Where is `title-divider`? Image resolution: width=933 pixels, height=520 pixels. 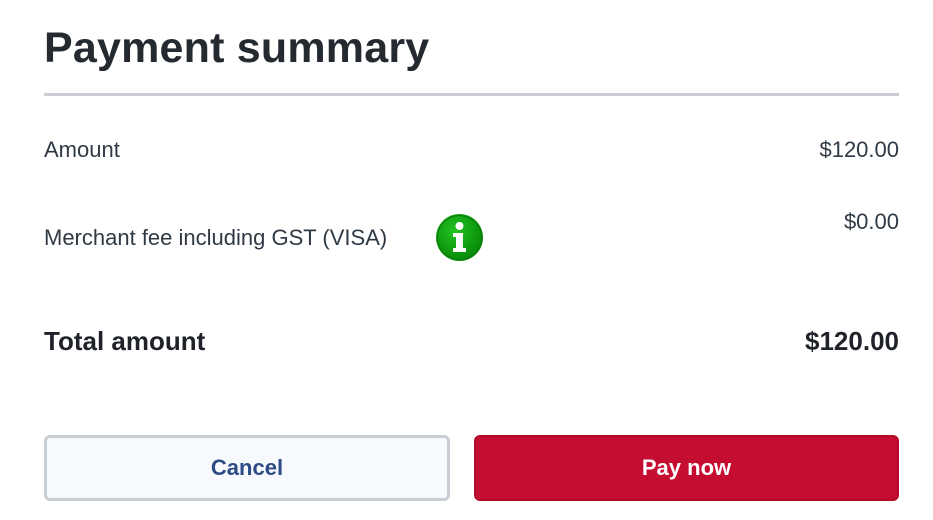
title-divider is located at coordinates (471, 94).